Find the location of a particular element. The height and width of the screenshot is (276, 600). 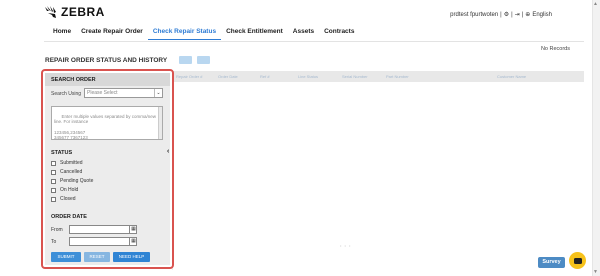

search-order-title: SEARCH ORDER is located at coordinates (73, 80).